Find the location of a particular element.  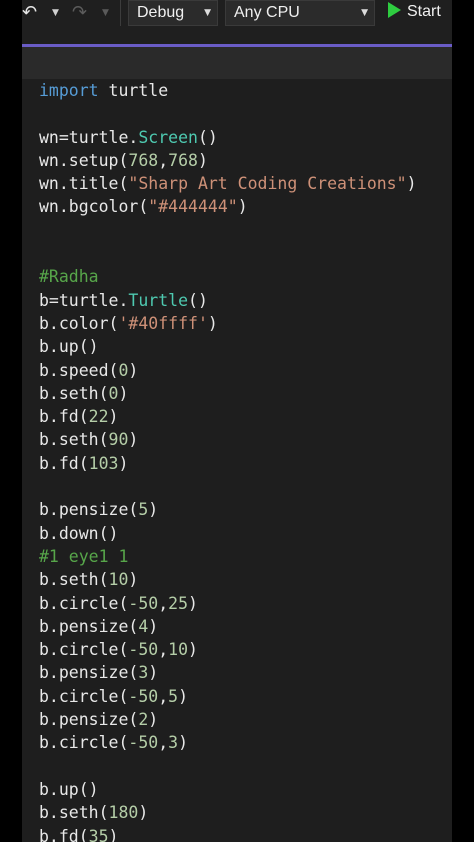

code-line: b.pensize(3) is located at coordinates (228, 672).